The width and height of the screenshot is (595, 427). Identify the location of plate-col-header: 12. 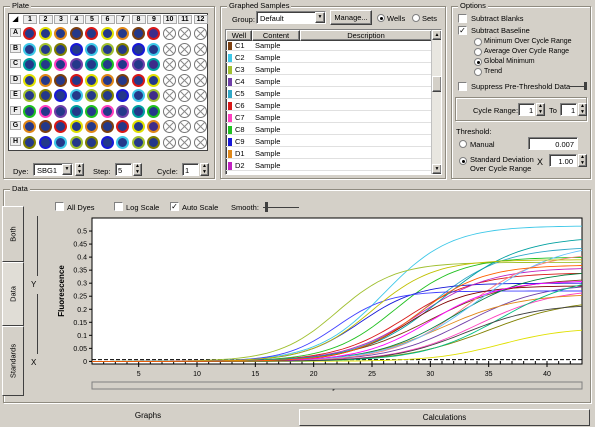
(200, 19).